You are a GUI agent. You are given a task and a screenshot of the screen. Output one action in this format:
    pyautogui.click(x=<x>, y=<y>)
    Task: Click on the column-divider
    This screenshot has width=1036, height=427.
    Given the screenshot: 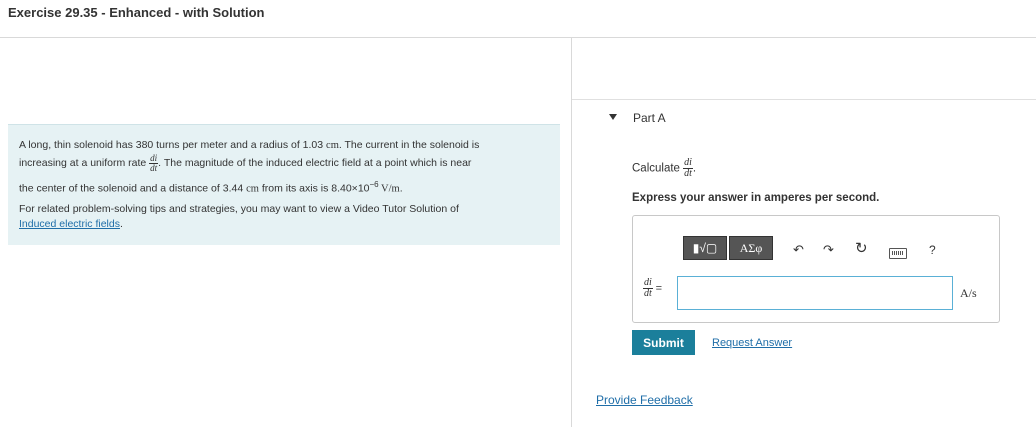 What is the action you would take?
    pyautogui.click(x=571, y=232)
    